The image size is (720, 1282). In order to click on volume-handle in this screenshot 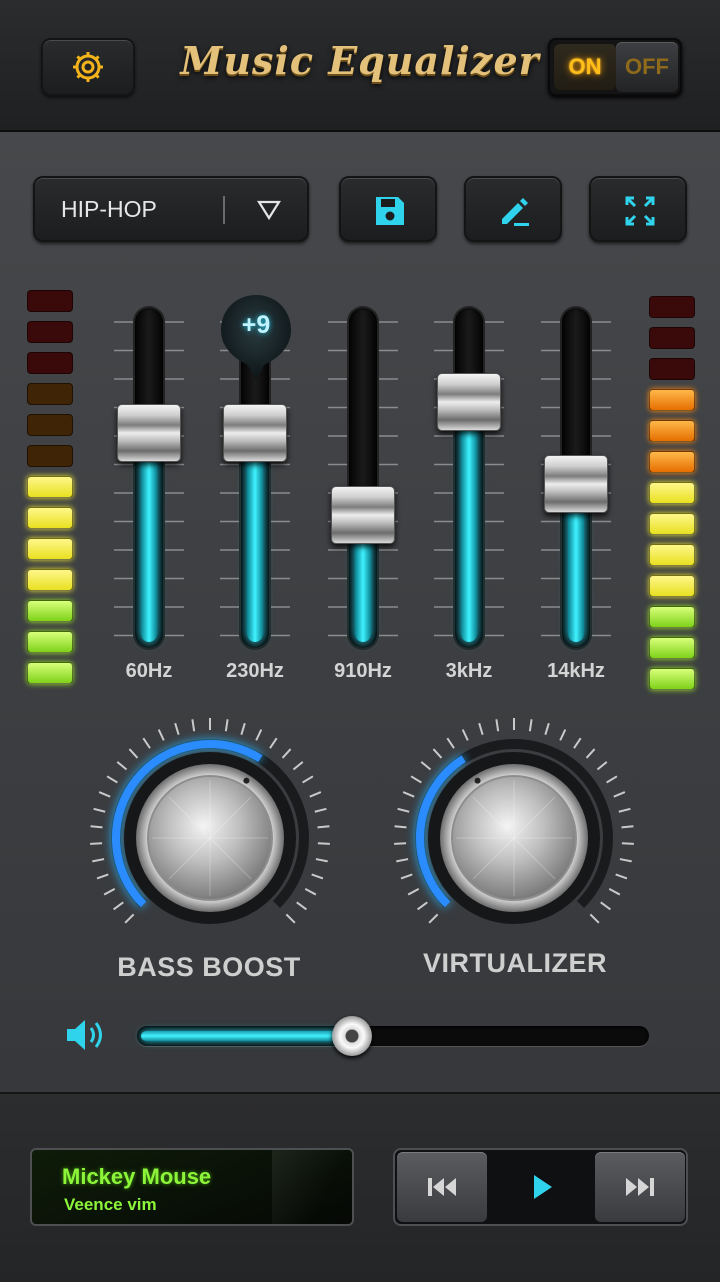, I will do `click(352, 1036)`.